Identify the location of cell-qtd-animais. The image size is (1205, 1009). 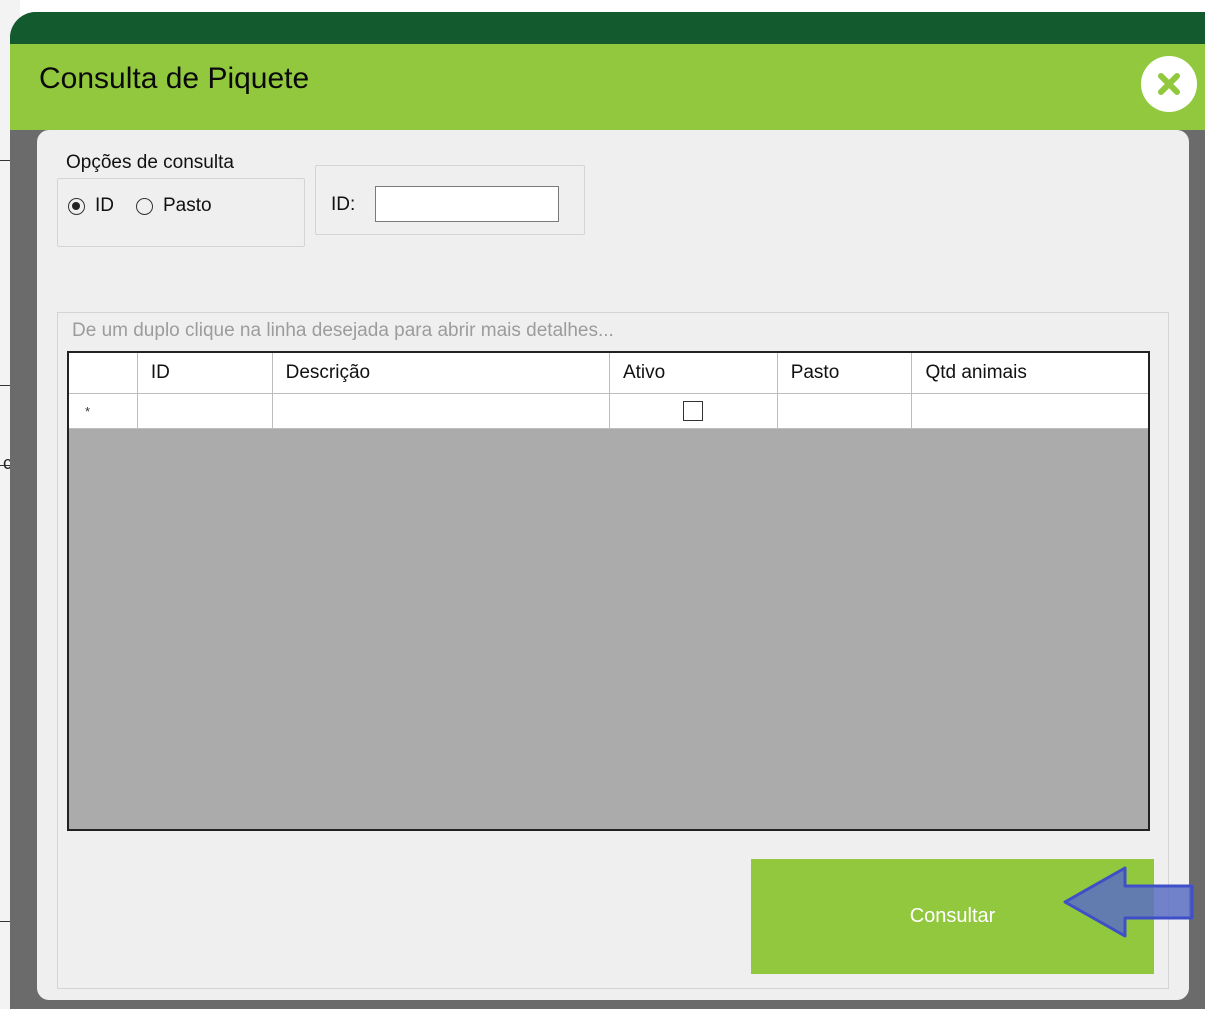
(1030, 411).